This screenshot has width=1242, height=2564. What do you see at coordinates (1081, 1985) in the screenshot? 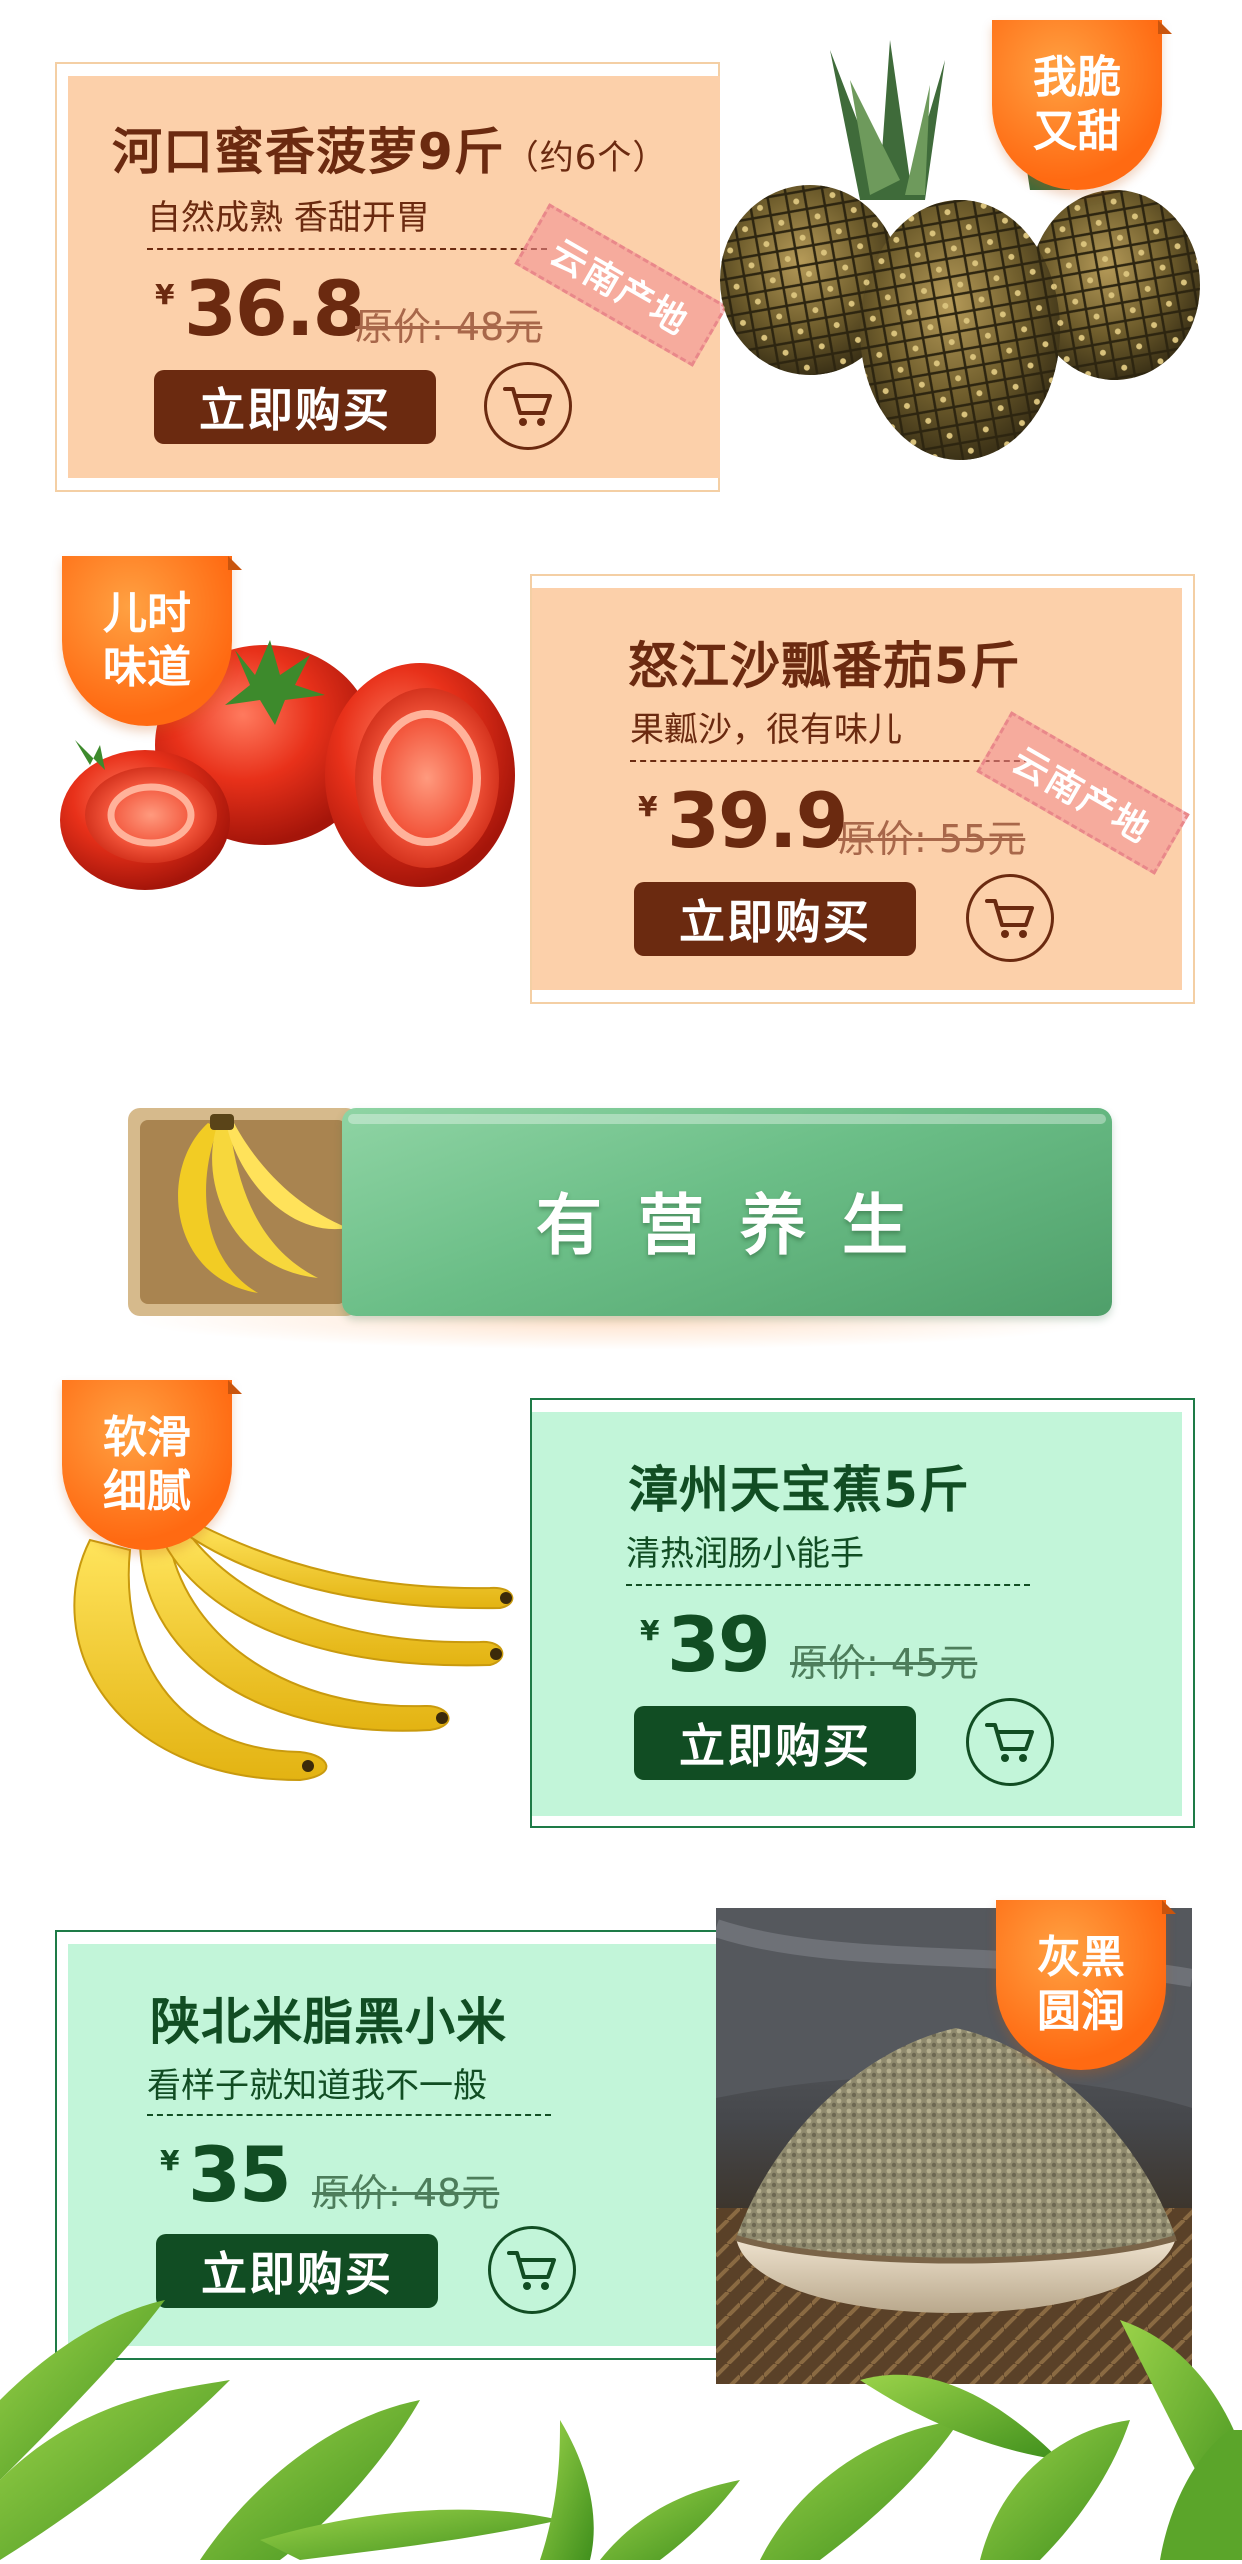
I see `feature-badge: 灰黑 圆润` at bounding box center [1081, 1985].